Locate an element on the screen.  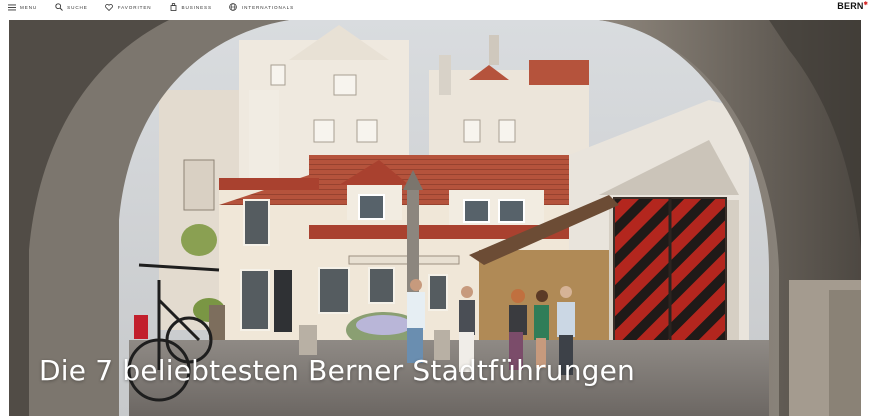
briefcase-icon is located at coordinates (173, 7).